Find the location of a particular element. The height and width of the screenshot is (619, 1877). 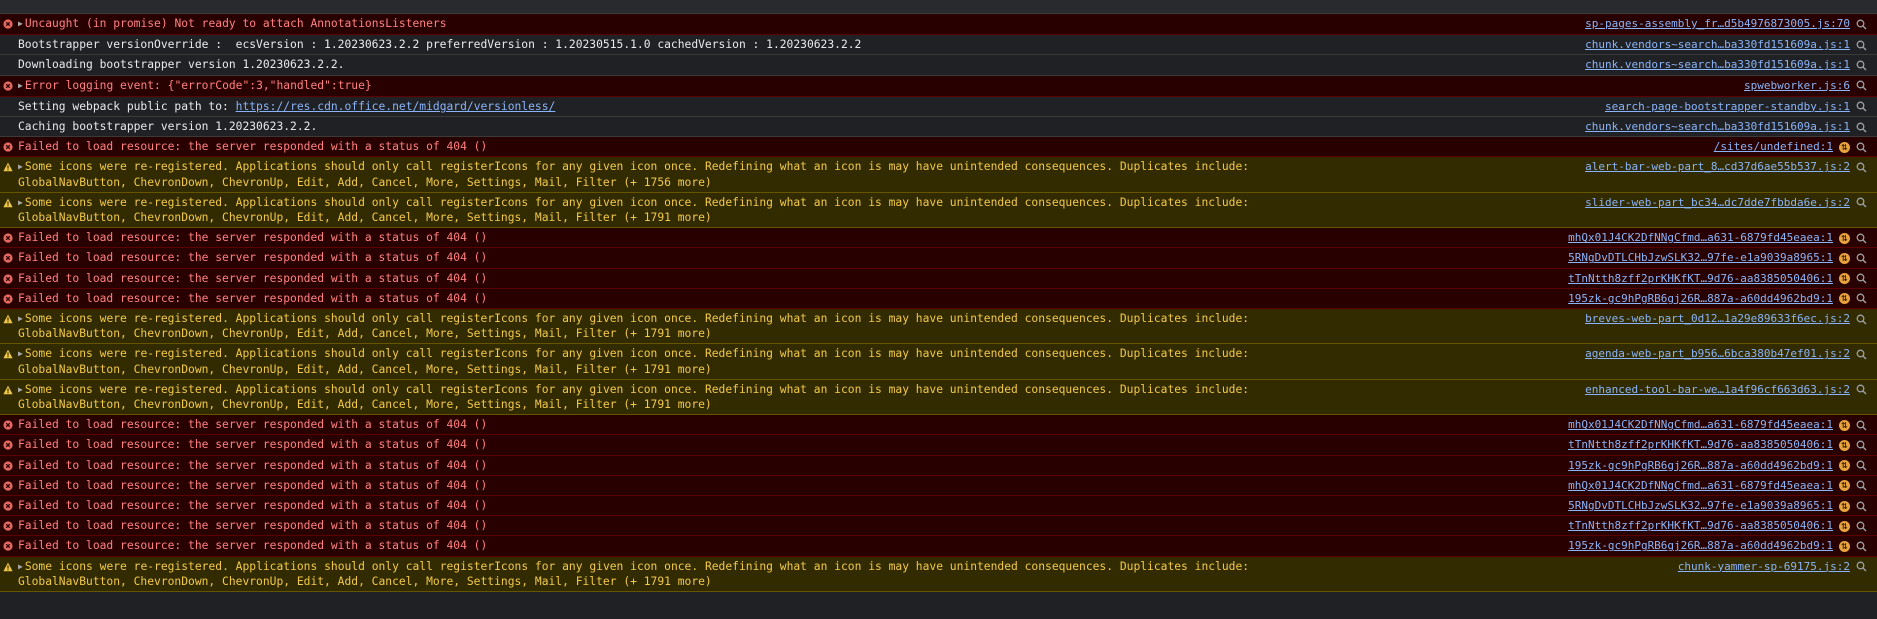

source-link: slider-web-part_bc34…dc7dde7fbbda6e.js:2 is located at coordinates (1717, 203).